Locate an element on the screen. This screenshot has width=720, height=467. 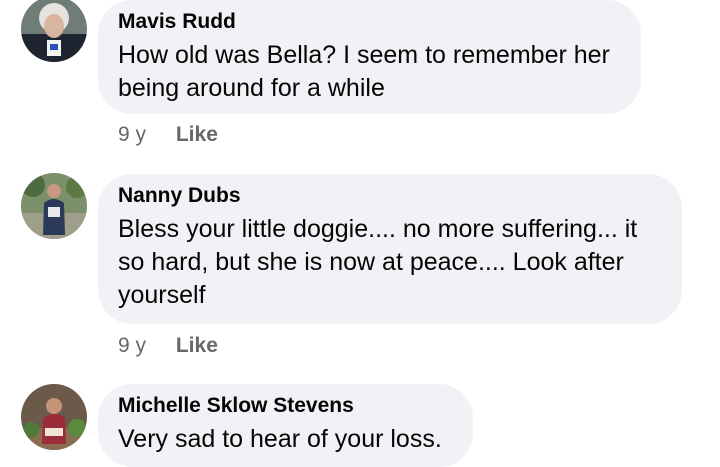
comment-author: Michelle Sklow Stevens is located at coordinates (285, 406).